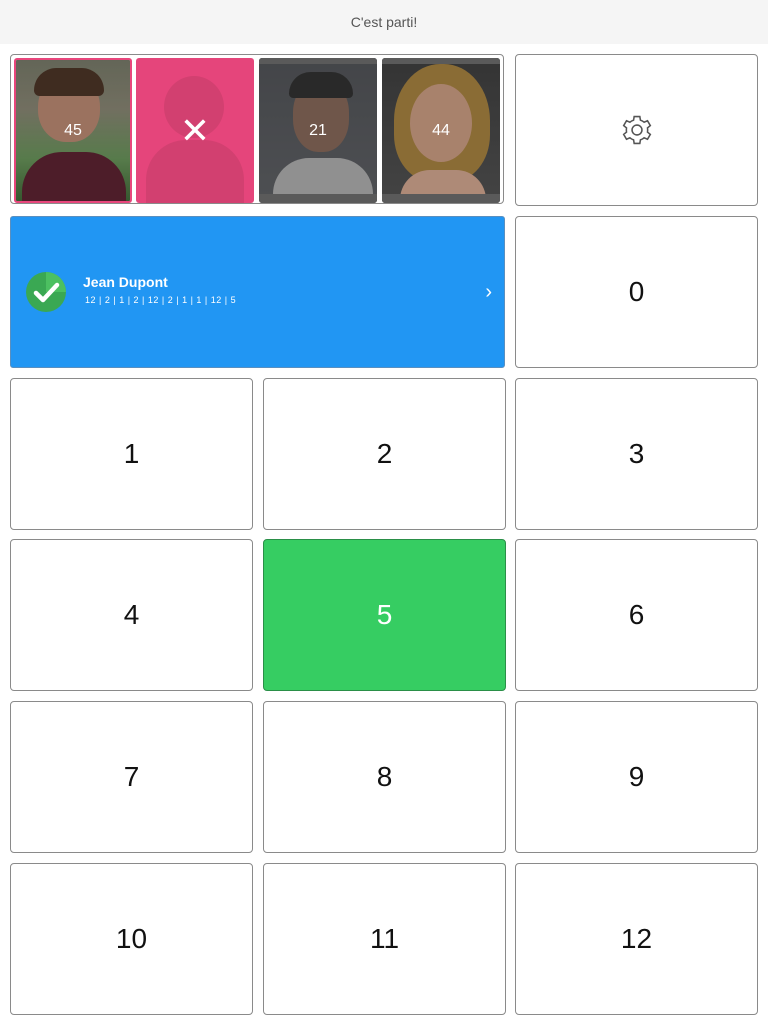 The width and height of the screenshot is (768, 1024). Describe the element at coordinates (131, 454) in the screenshot. I see `key-1: 1` at that location.